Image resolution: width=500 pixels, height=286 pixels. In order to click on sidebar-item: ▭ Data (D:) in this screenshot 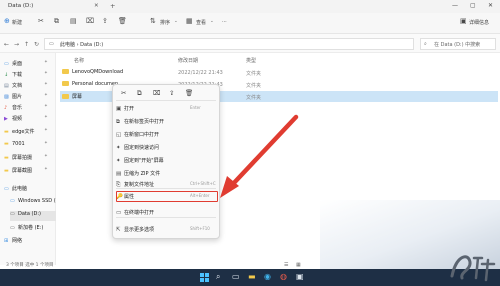, I will do `click(33, 216)`.